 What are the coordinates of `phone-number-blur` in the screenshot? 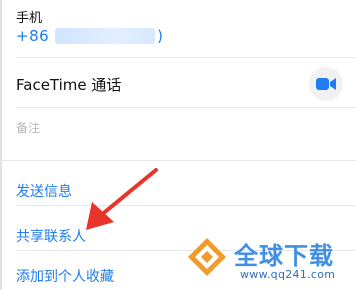 It's located at (105, 36).